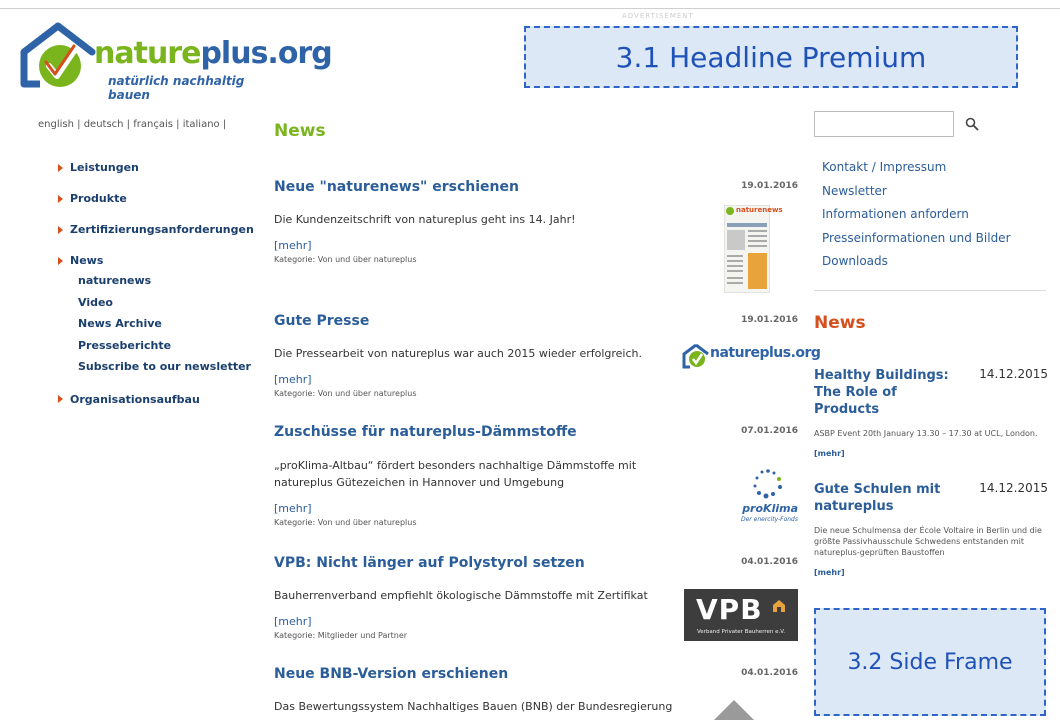  What do you see at coordinates (884, 124) in the screenshot?
I see `search-input` at bounding box center [884, 124].